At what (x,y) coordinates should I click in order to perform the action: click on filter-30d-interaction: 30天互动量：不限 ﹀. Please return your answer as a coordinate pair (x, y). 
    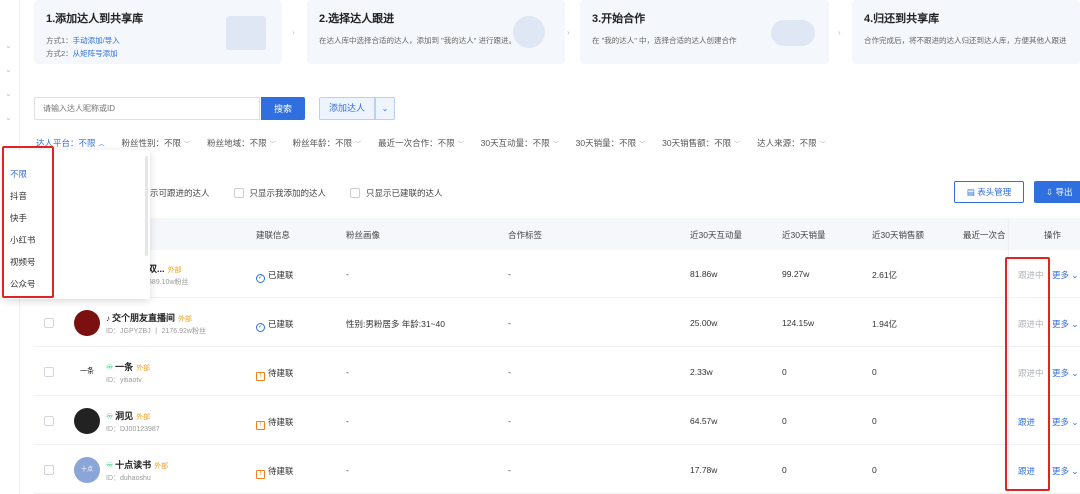
    Looking at the image, I should click on (520, 143).